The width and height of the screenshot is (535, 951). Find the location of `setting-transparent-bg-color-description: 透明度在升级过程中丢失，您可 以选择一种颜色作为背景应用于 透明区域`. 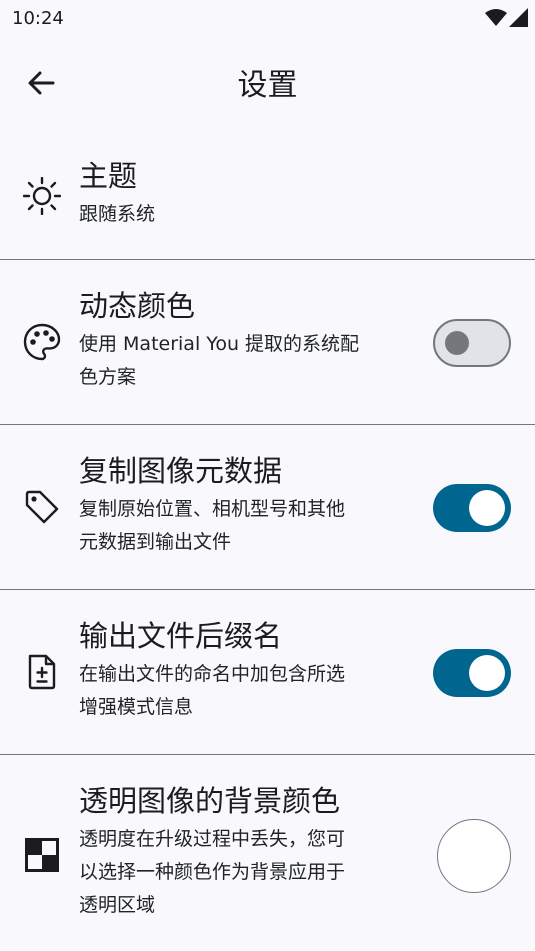

setting-transparent-bg-color-description: 透明度在升级过程中丢失，您可 以选择一种颜色作为背景应用于 透明区域 is located at coordinates (244, 872).